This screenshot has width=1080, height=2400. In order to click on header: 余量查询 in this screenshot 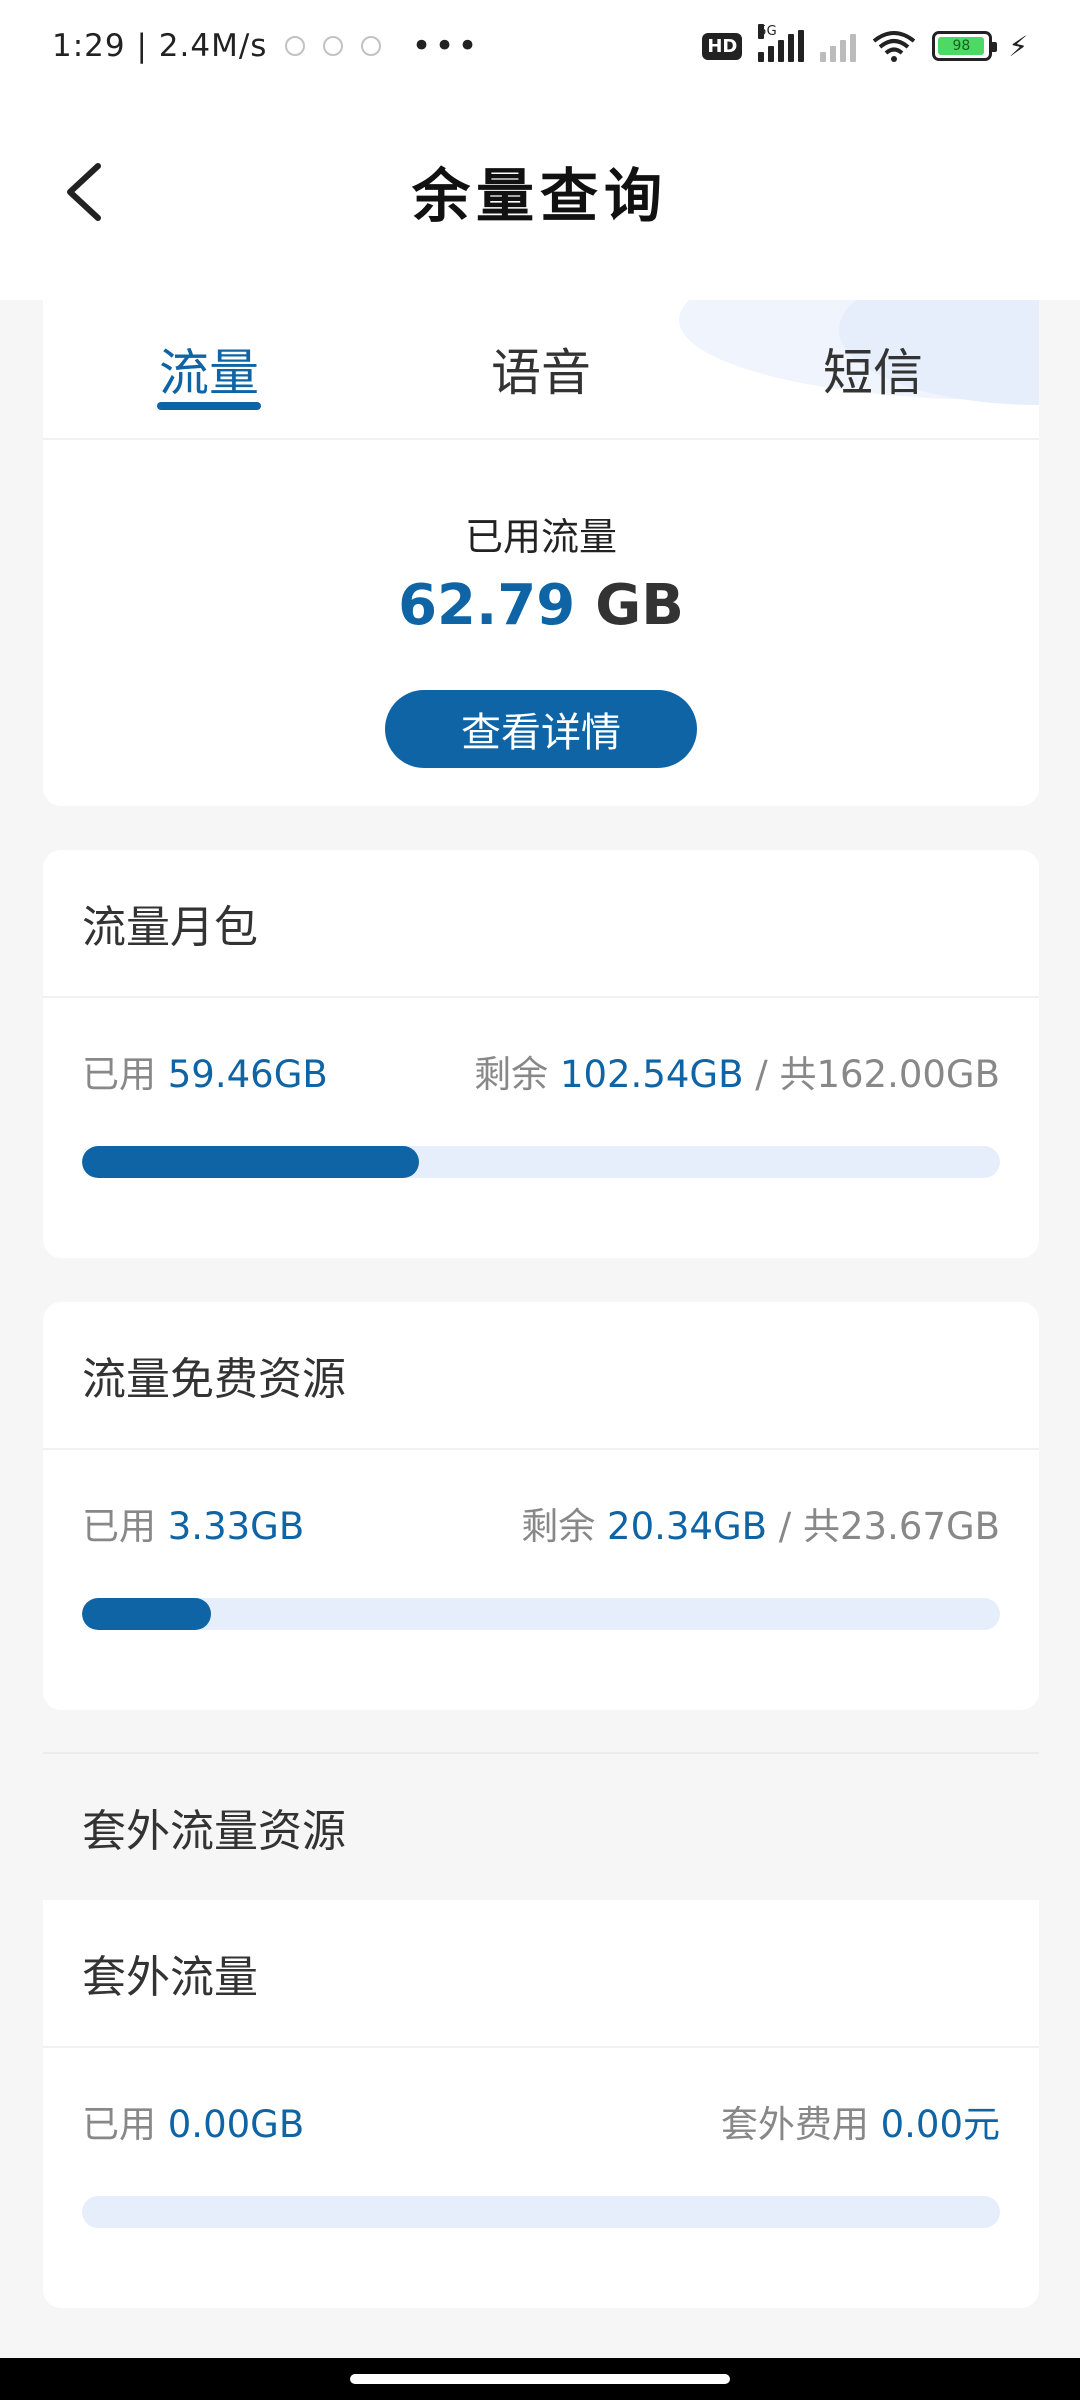, I will do `click(540, 196)`.